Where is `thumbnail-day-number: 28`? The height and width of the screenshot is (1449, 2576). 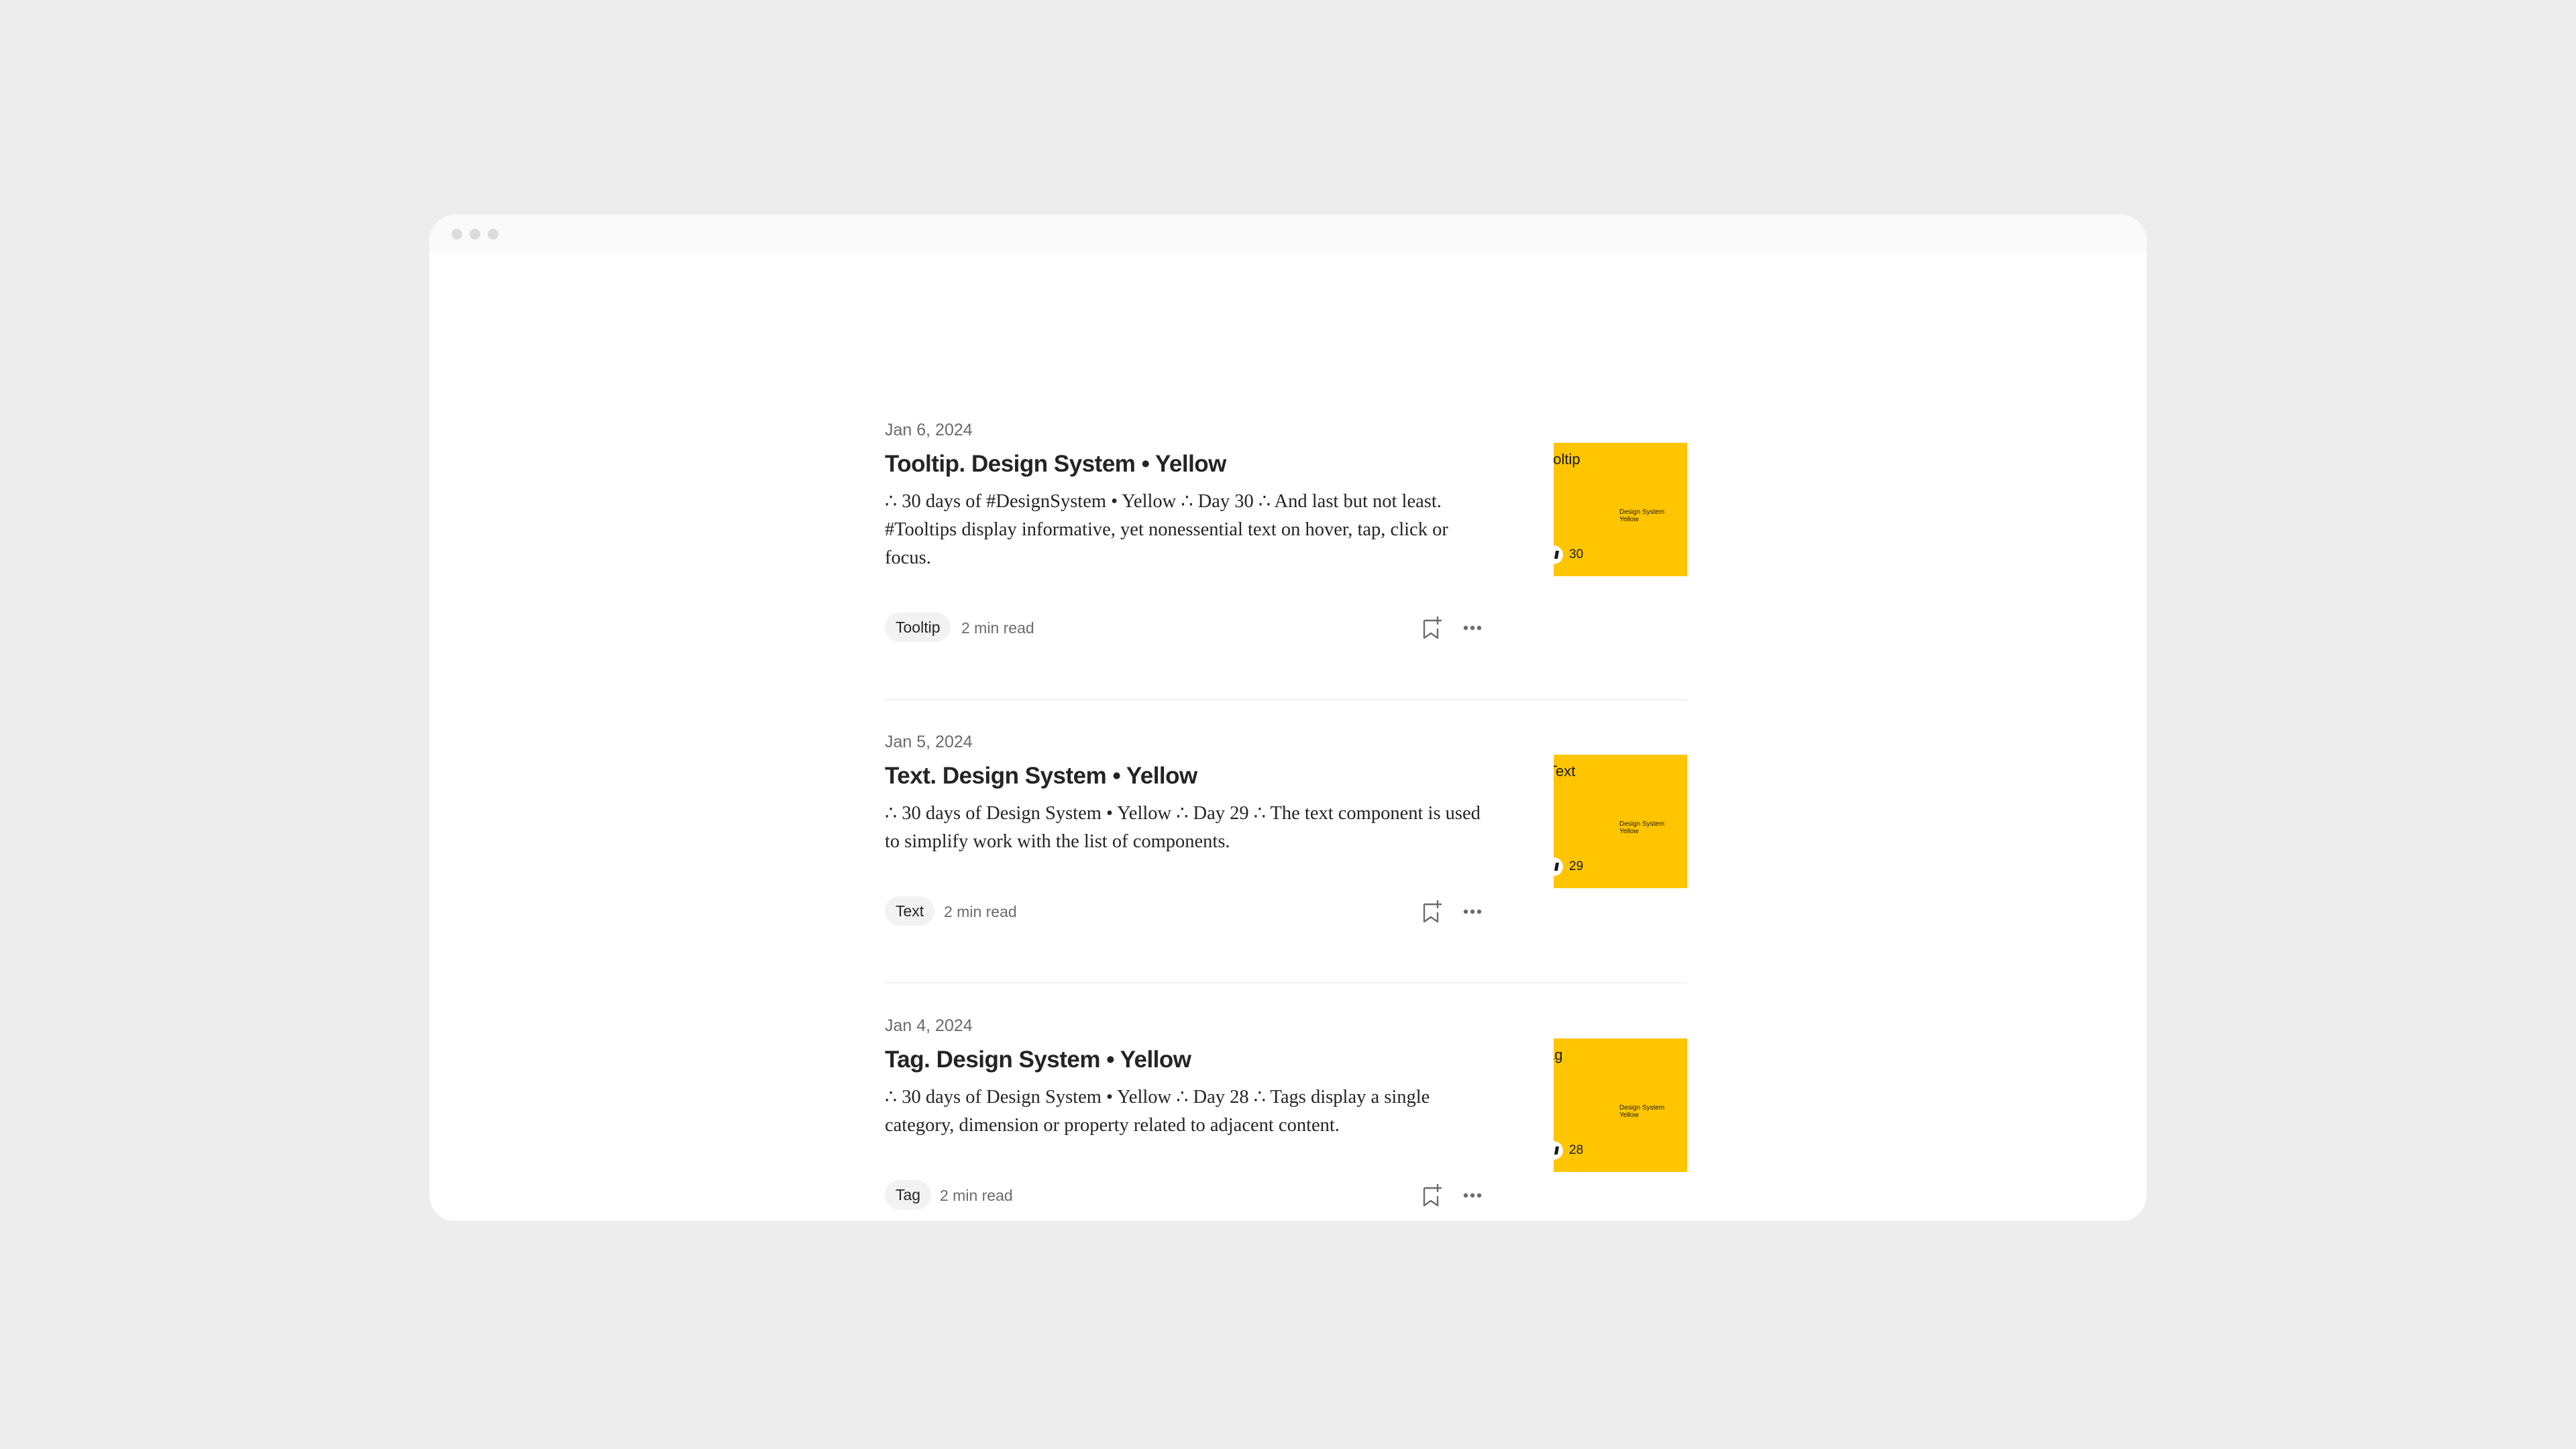
thumbnail-day-number: 28 is located at coordinates (1576, 1150).